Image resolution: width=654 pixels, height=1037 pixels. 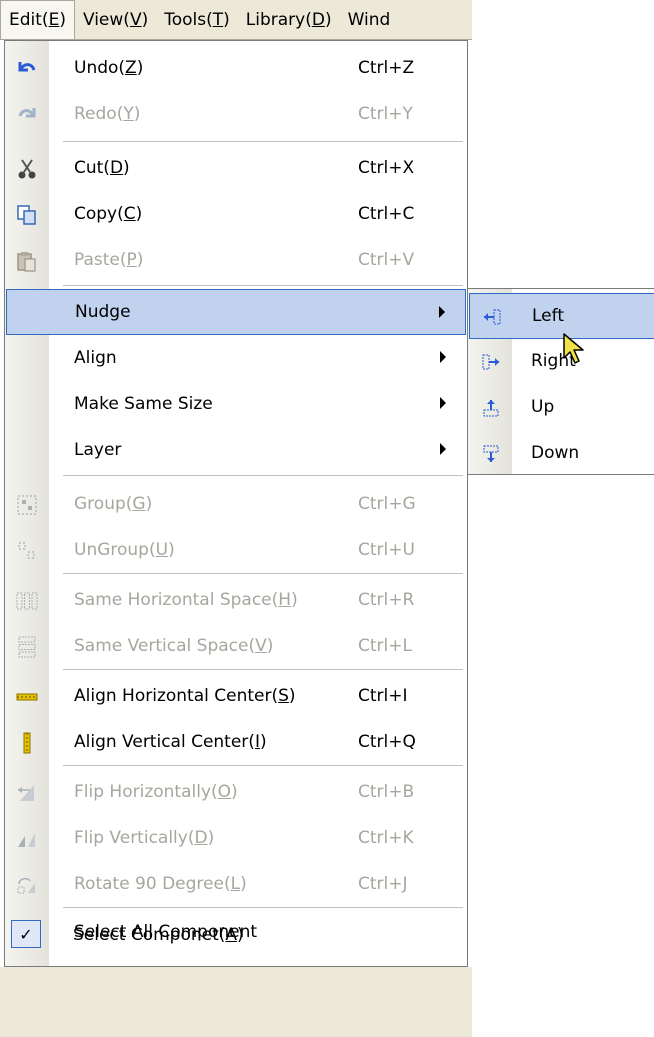 I want to click on menu-item-copy: Copy(C) Ctrl+C, so click(x=236, y=214).